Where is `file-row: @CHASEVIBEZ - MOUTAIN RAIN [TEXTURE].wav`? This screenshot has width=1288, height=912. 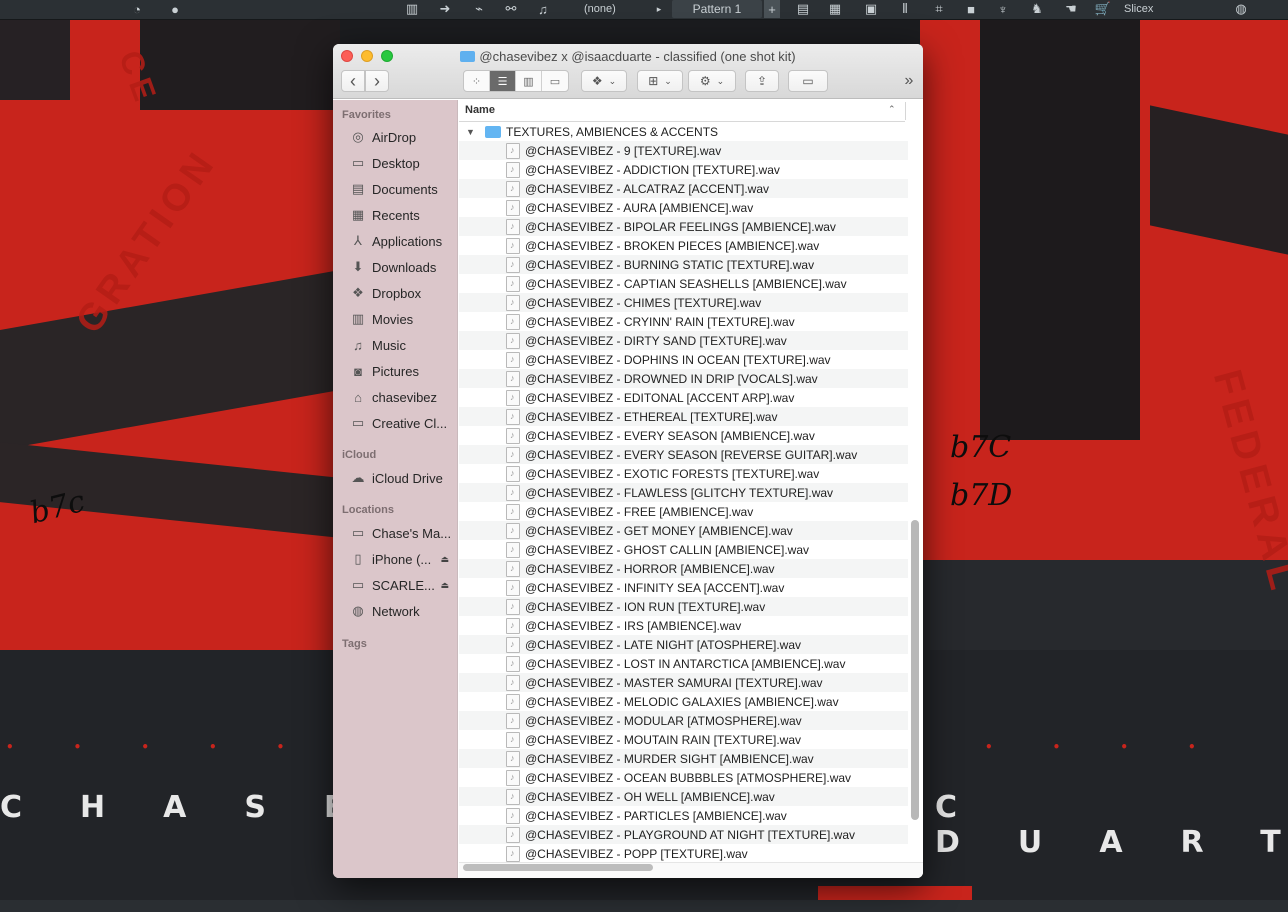 file-row: @CHASEVIBEZ - MOUTAIN RAIN [TEXTURE].wav is located at coordinates (683, 739).